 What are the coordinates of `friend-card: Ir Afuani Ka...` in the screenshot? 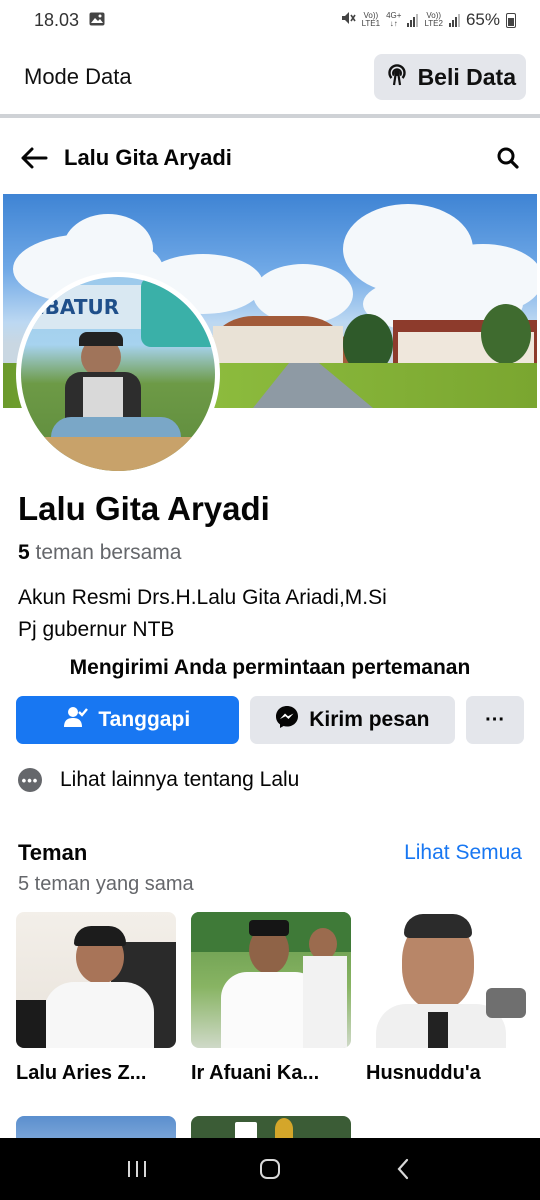 It's located at (271, 998).